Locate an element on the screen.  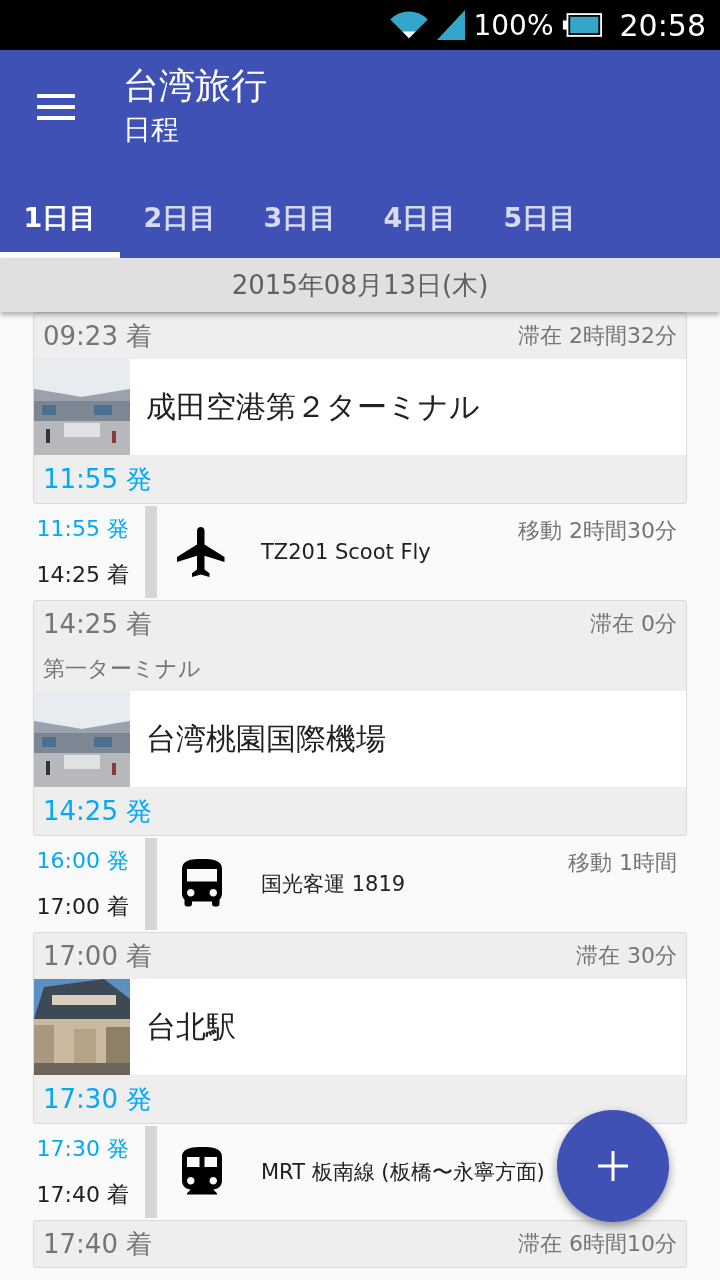
place-name: 台湾桃園国際機場 is located at coordinates (266, 738).